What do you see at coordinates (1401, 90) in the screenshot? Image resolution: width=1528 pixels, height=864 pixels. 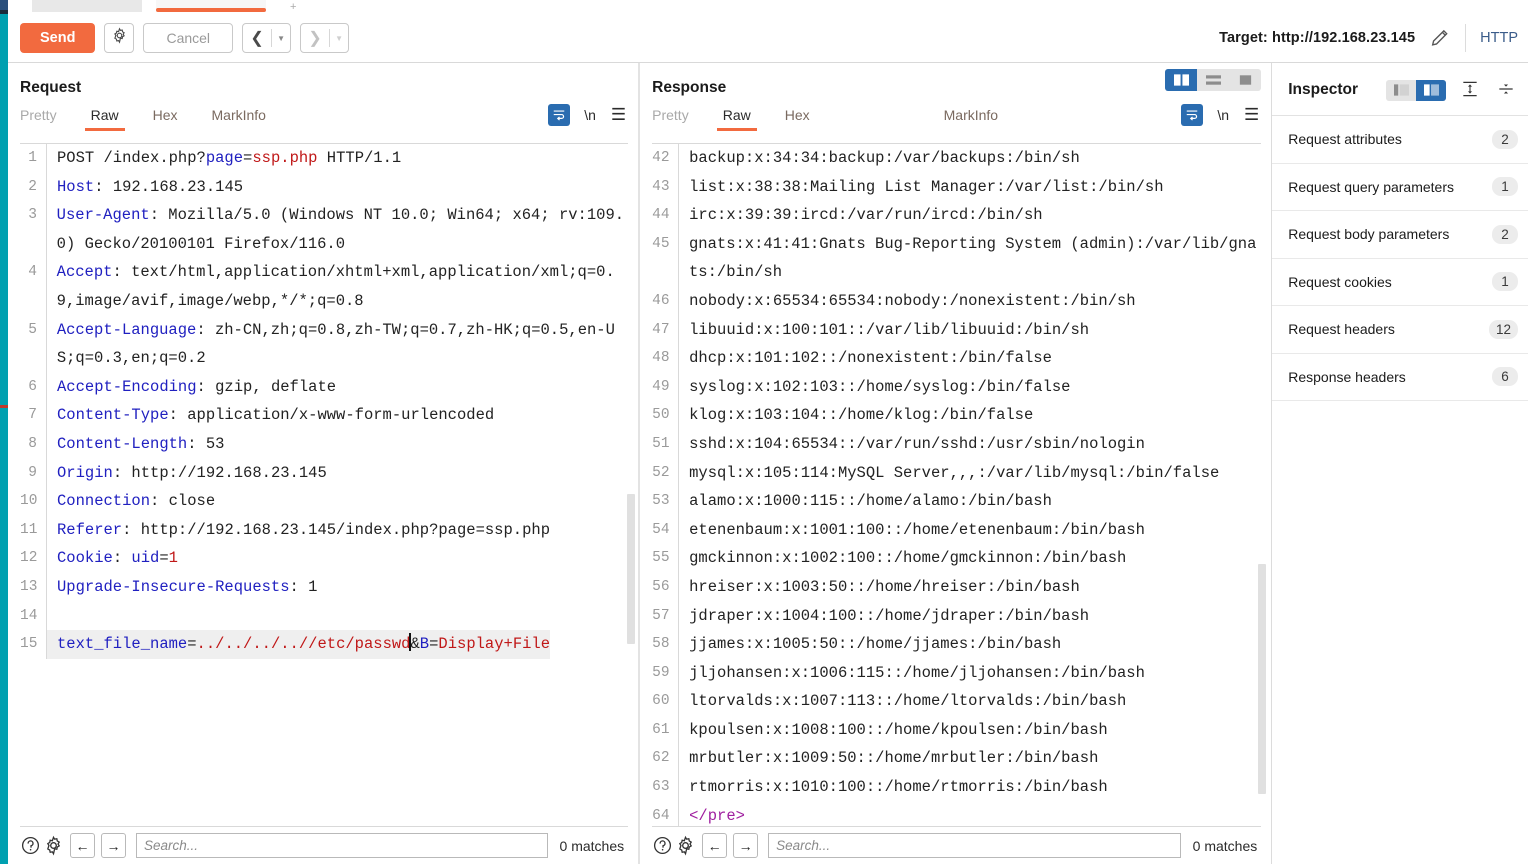 I see `panel-narrow-icon` at bounding box center [1401, 90].